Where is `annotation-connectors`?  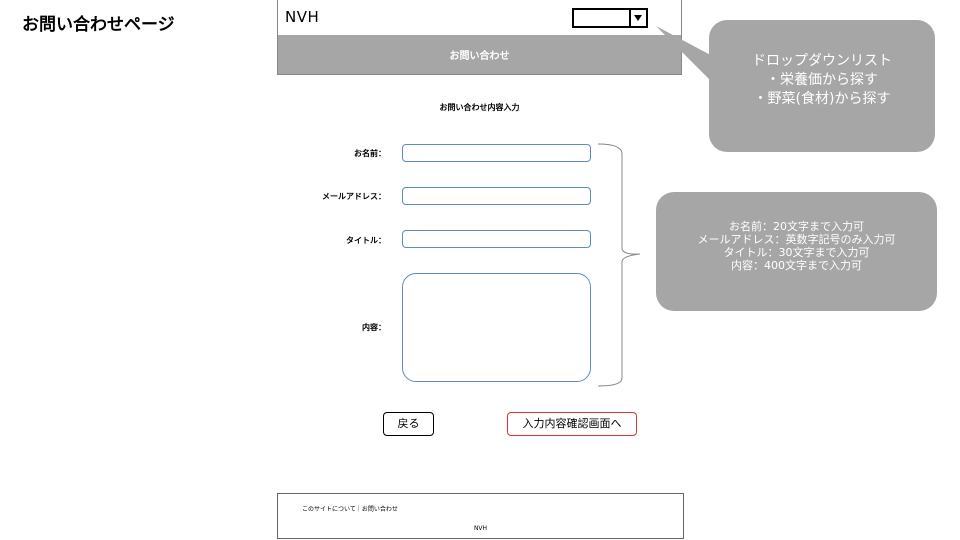
annotation-connectors is located at coordinates (658, 206).